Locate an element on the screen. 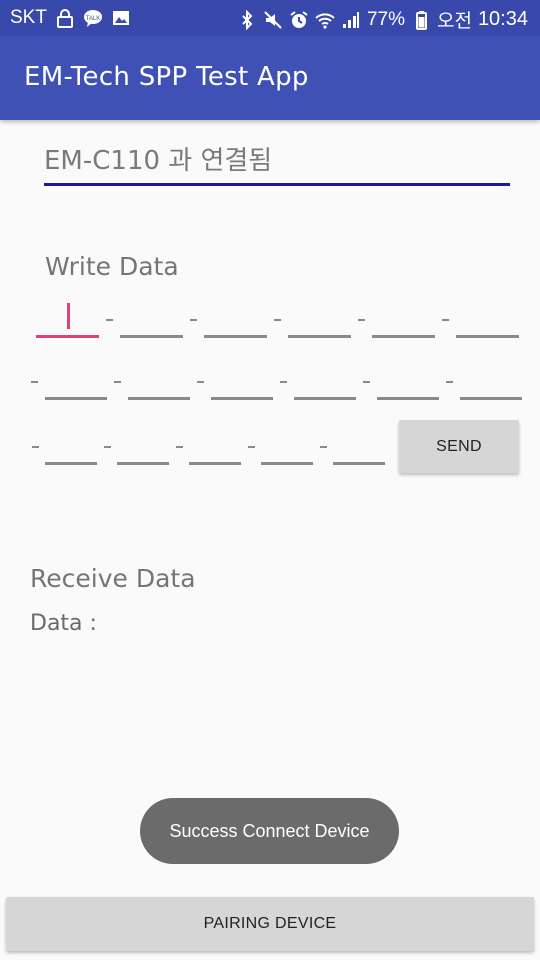  wifi-icon is located at coordinates (325, 20).